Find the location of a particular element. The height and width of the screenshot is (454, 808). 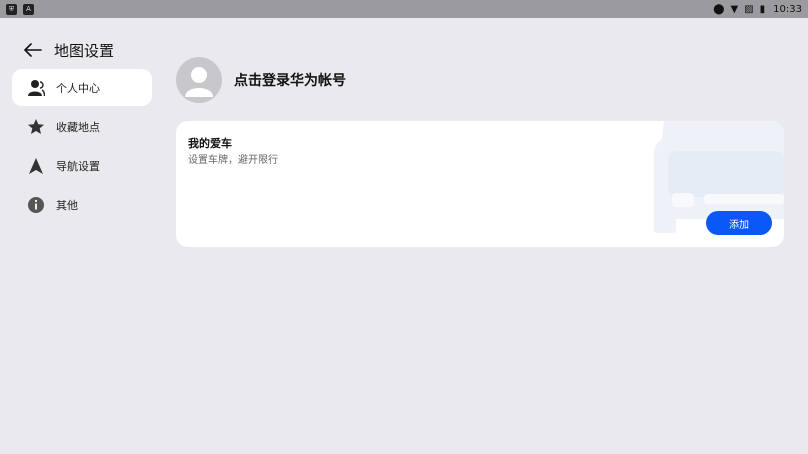

car-card-title: 我的爱车 is located at coordinates (210, 143).